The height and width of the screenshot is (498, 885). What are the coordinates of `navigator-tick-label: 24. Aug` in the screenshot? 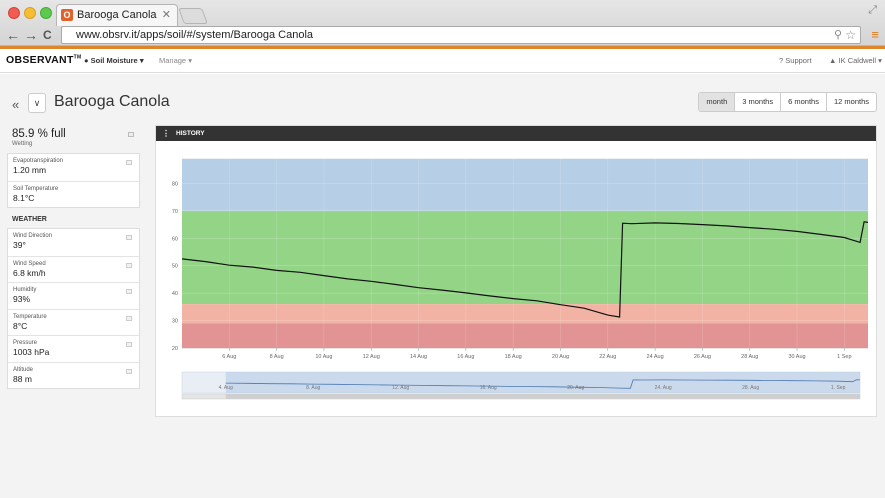 It's located at (663, 388).